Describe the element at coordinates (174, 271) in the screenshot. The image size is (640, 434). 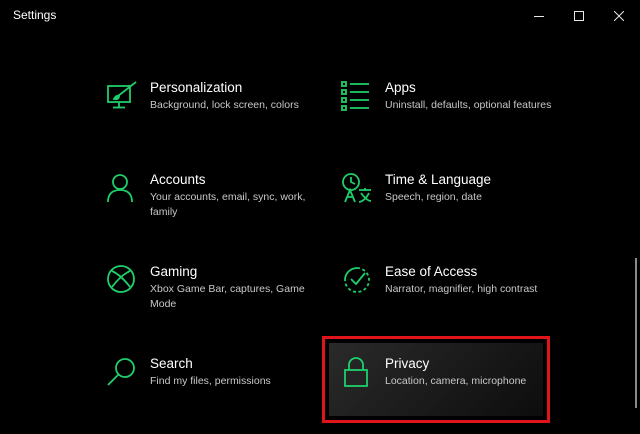
I see `tile-name: Gaming` at that location.